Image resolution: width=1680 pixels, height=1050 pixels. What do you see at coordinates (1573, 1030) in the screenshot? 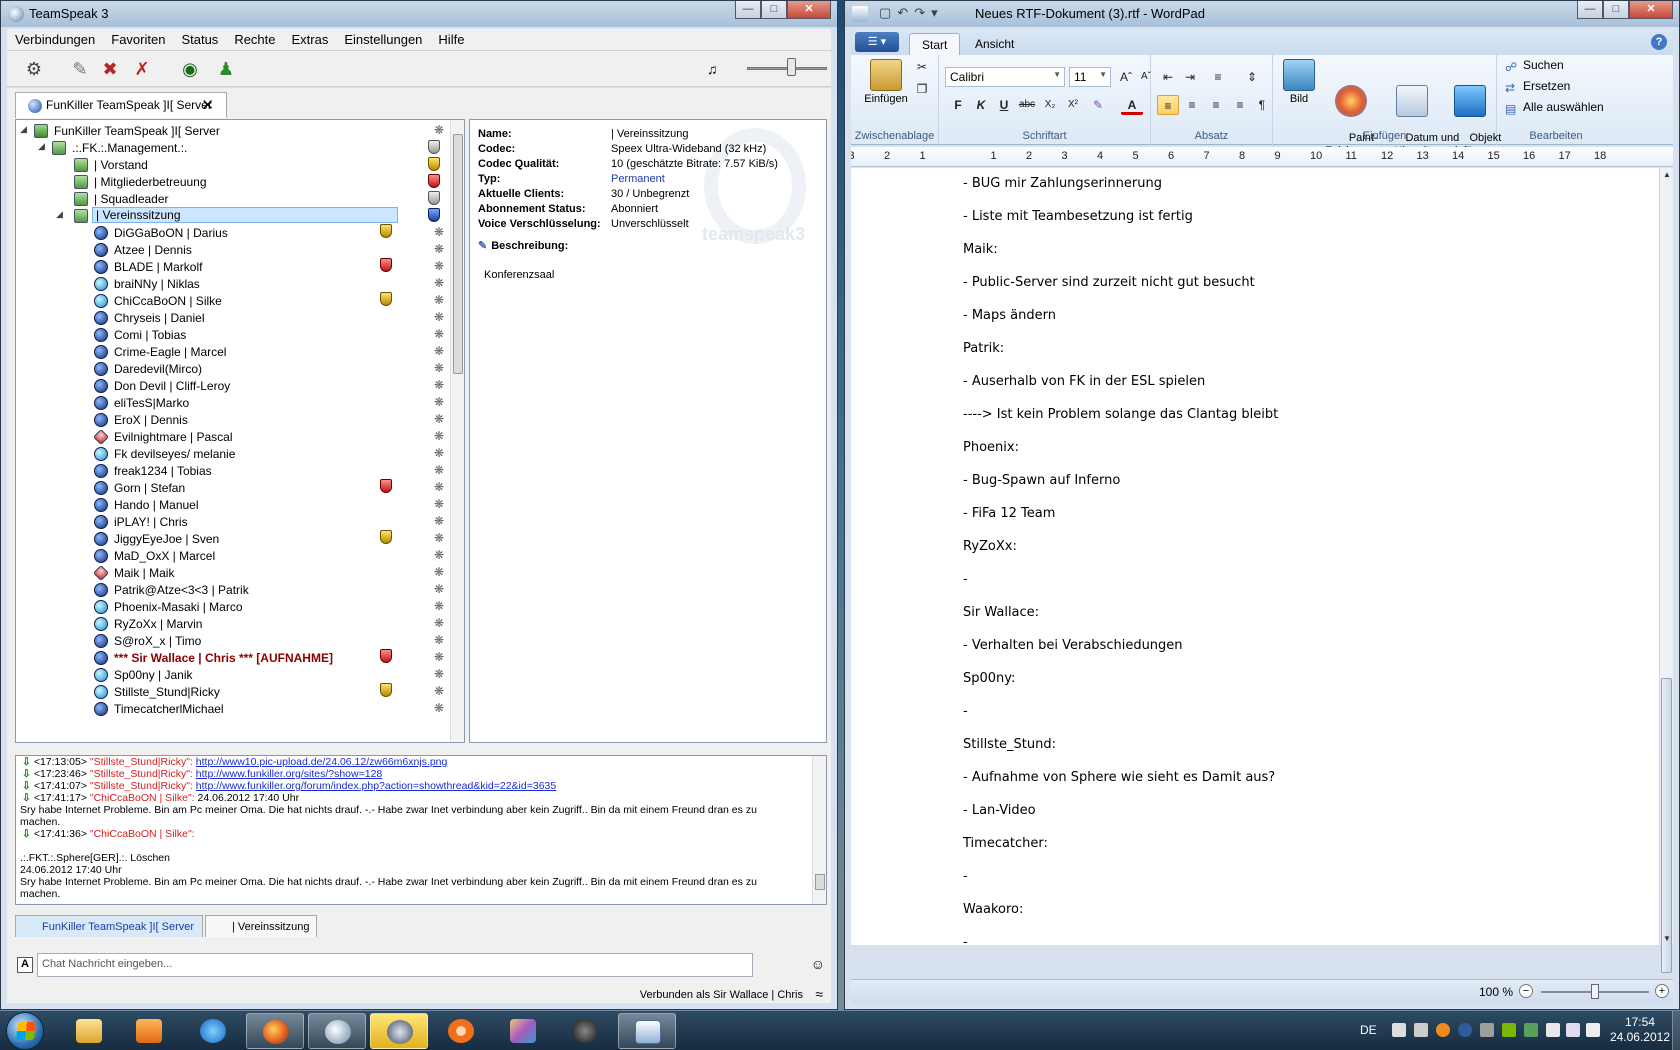
I see `network-icon` at bounding box center [1573, 1030].